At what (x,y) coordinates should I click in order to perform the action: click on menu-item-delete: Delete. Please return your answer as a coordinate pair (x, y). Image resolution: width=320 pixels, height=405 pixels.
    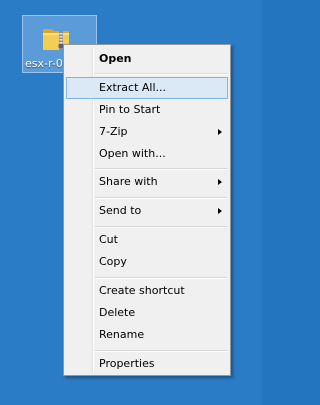
    Looking at the image, I should click on (147, 313).